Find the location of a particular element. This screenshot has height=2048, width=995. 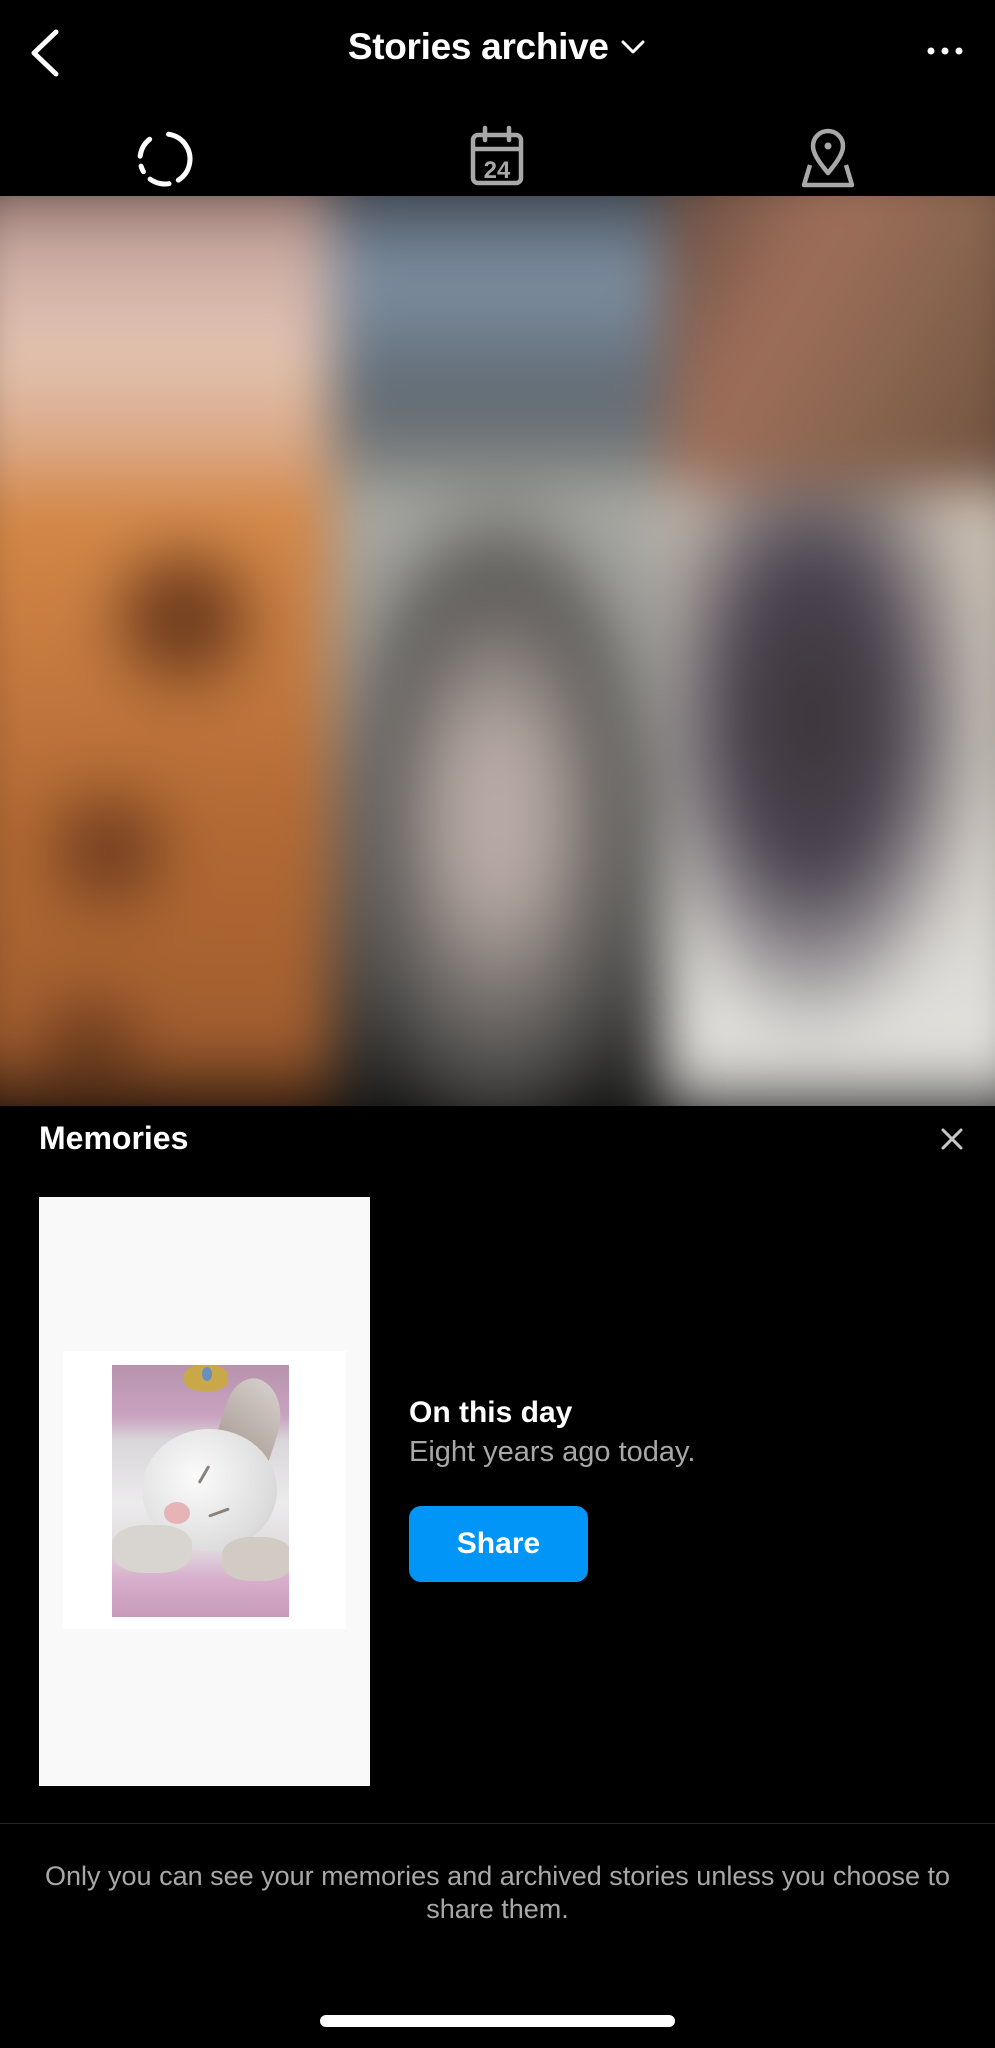

top-nav-bar: Stories archive is located at coordinates (497, 52).